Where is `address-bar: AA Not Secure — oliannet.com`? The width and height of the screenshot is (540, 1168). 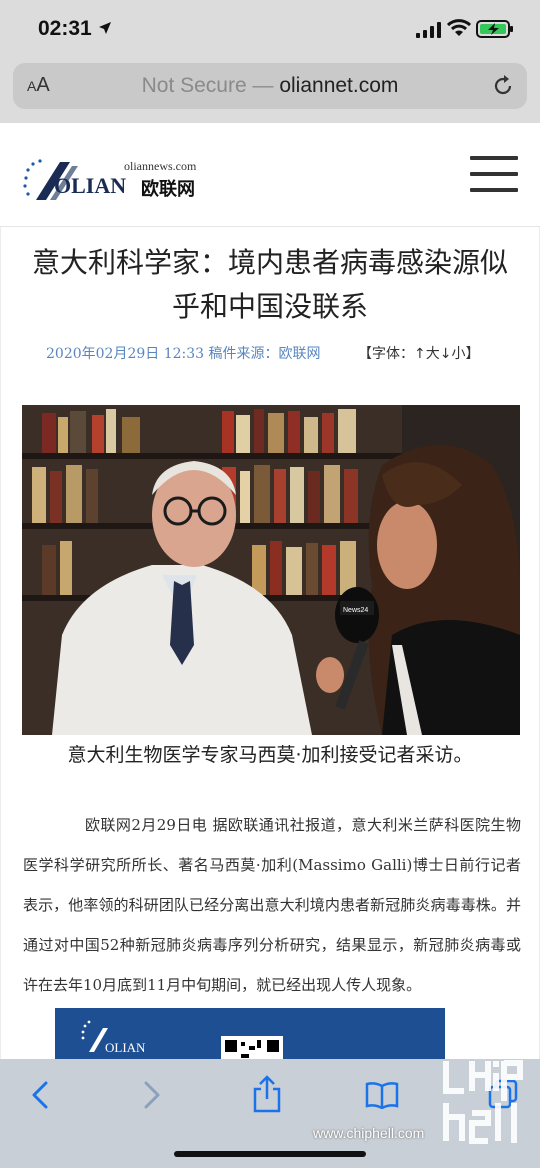
address-bar: AA Not Secure — oliannet.com is located at coordinates (270, 86).